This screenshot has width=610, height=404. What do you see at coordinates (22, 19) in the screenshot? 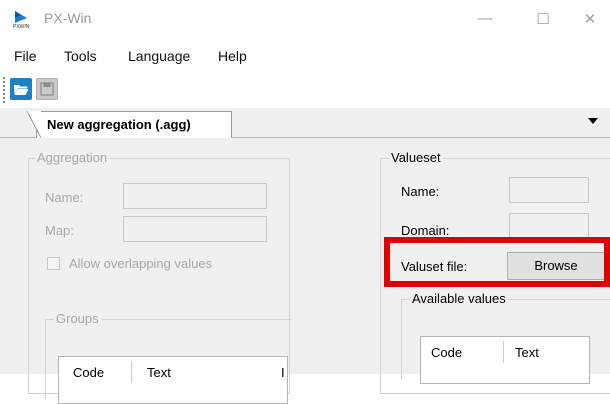
I see `app-logo-icon: PXWIN` at bounding box center [22, 19].